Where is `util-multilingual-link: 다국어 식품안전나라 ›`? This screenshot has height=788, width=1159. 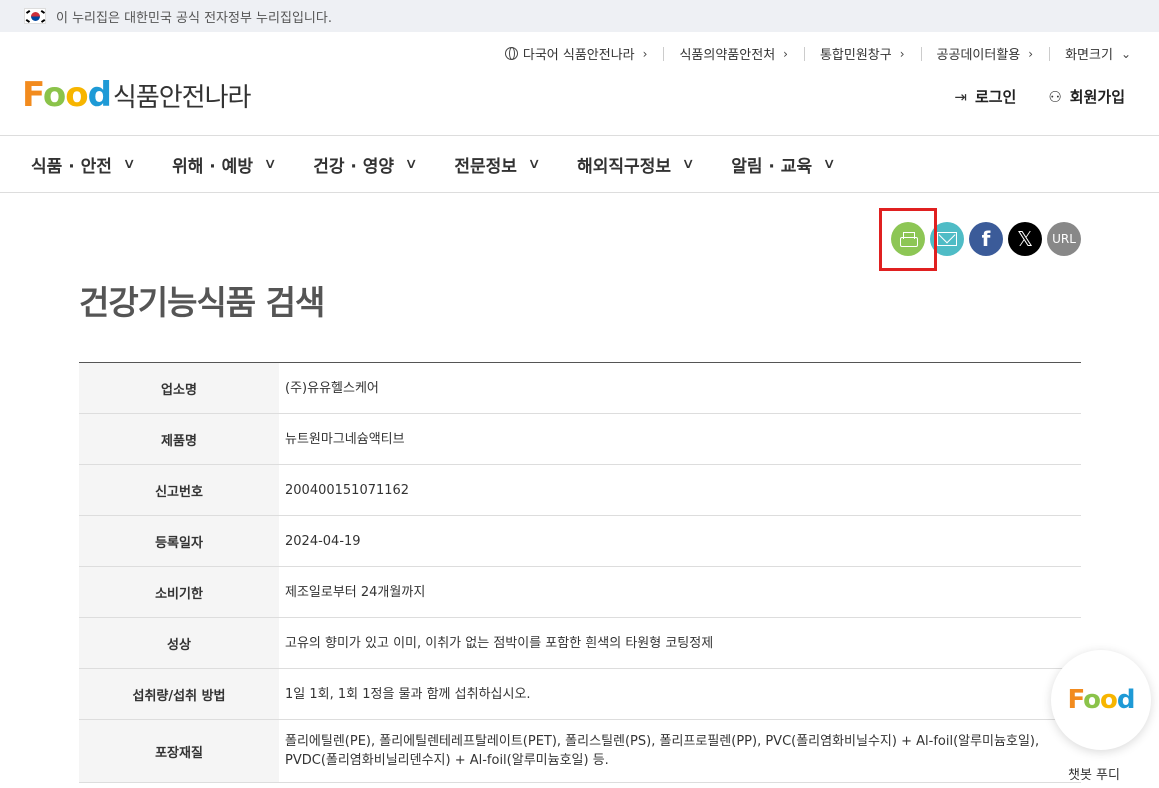 util-multilingual-link: 다국어 식품안전나라 › is located at coordinates (576, 53).